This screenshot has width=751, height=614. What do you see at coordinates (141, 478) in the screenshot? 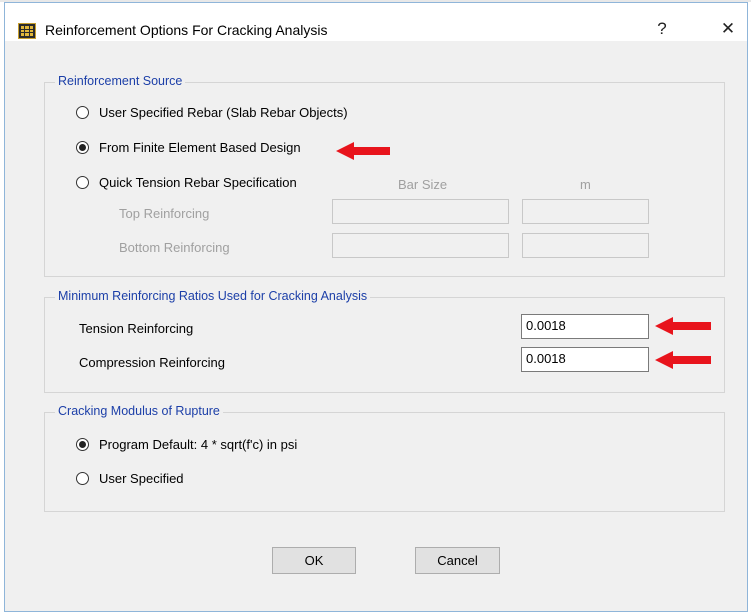
I see `radio-label: User Specified` at bounding box center [141, 478].